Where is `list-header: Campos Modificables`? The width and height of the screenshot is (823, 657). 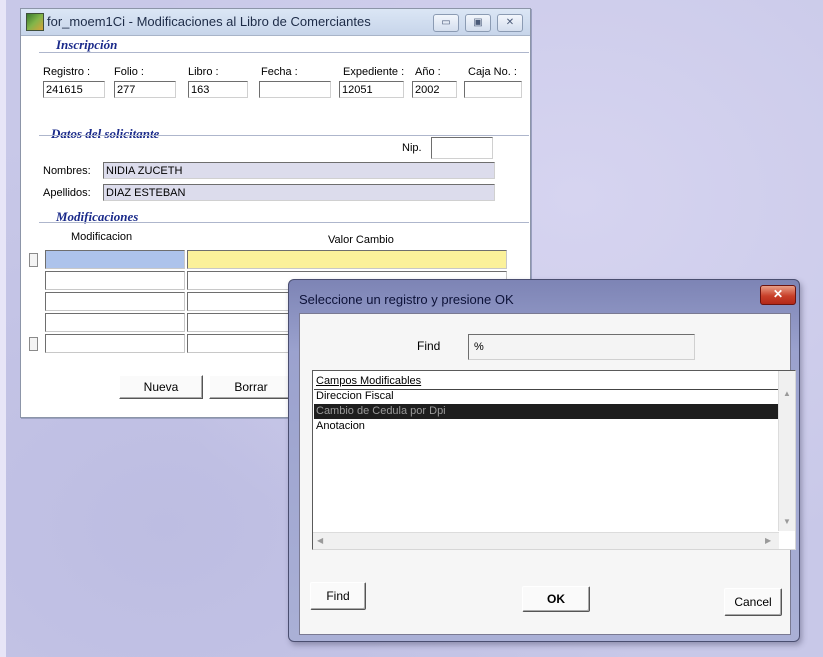
list-header: Campos Modificables is located at coordinates (546, 382).